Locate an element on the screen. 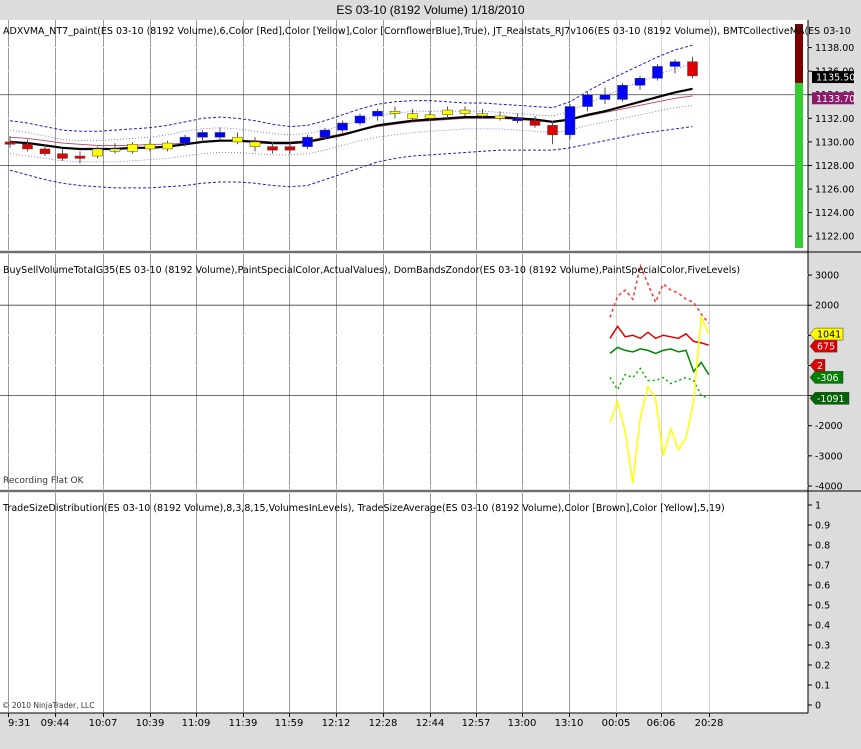 The image size is (861, 749). x-tick-label: 11:09 is located at coordinates (196, 723).